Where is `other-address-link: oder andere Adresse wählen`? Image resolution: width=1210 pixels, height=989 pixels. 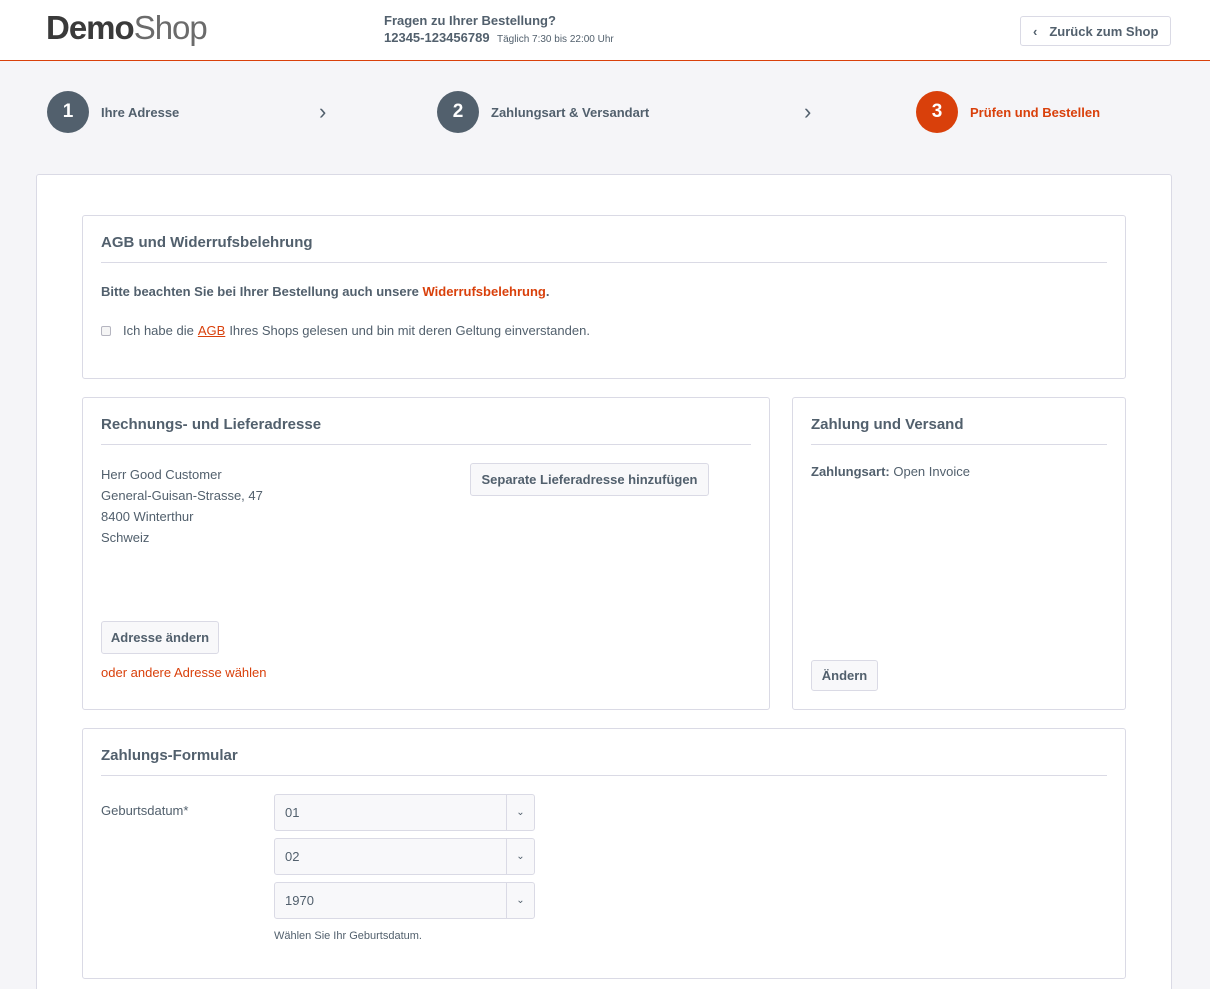 other-address-link: oder andere Adresse wählen is located at coordinates (184, 672).